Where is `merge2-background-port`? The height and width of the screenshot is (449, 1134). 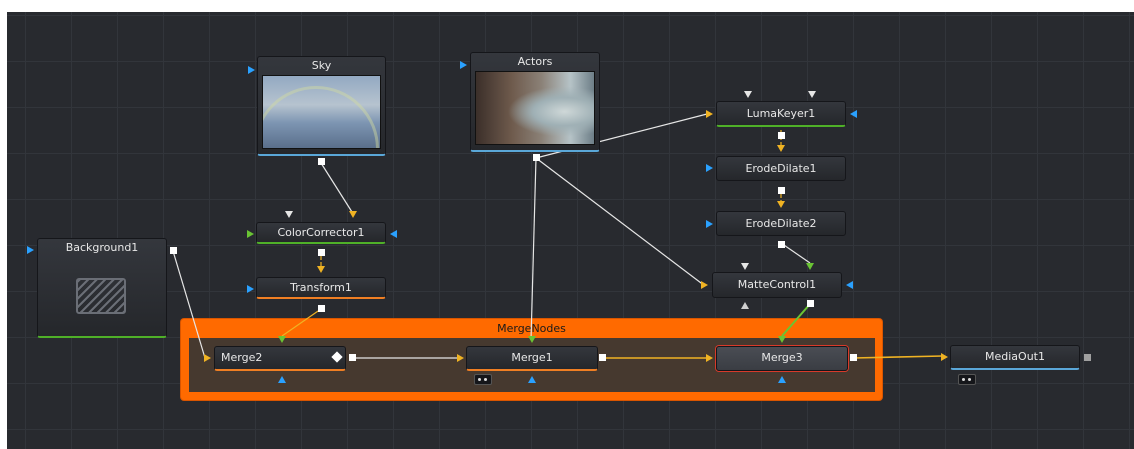
merge2-background-port is located at coordinates (207, 358).